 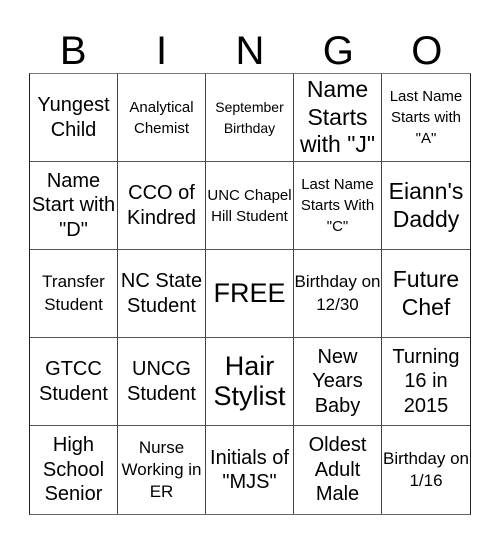 I want to click on header-letter-n: N, so click(x=250, y=51).